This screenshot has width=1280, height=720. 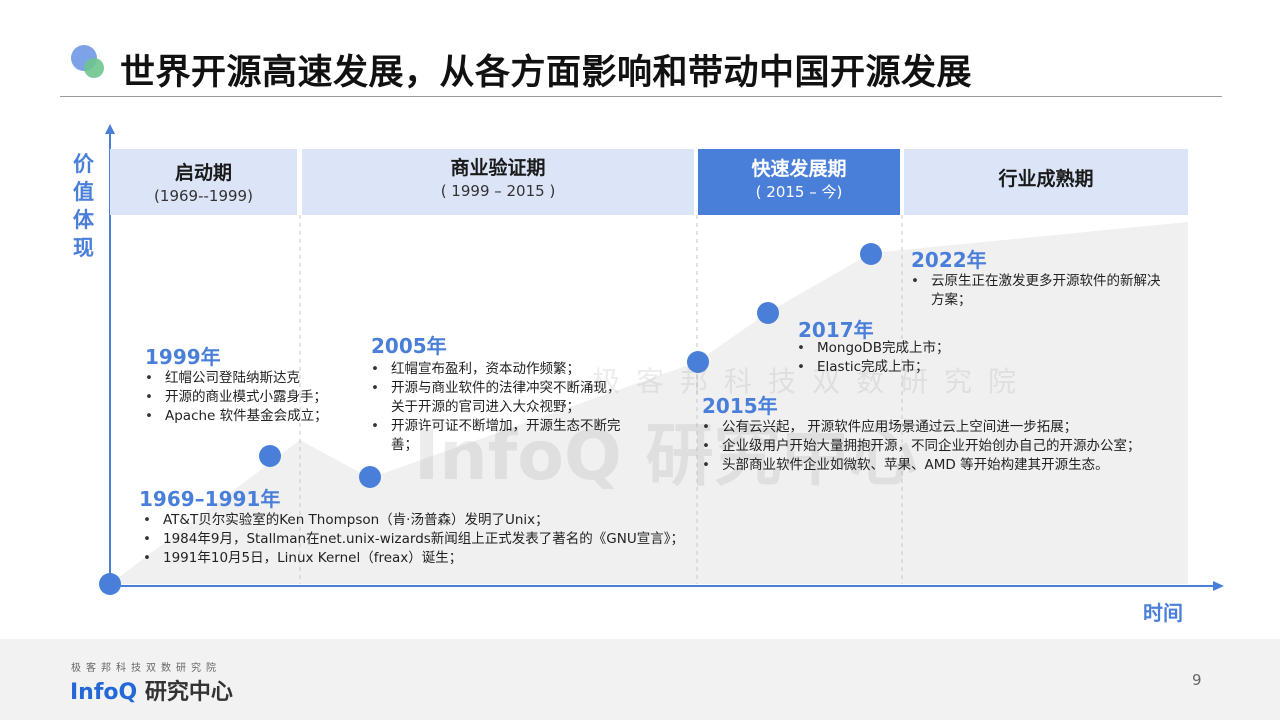 What do you see at coordinates (949, 260) in the screenshot?
I see `milestone-year-2022: 2022年` at bounding box center [949, 260].